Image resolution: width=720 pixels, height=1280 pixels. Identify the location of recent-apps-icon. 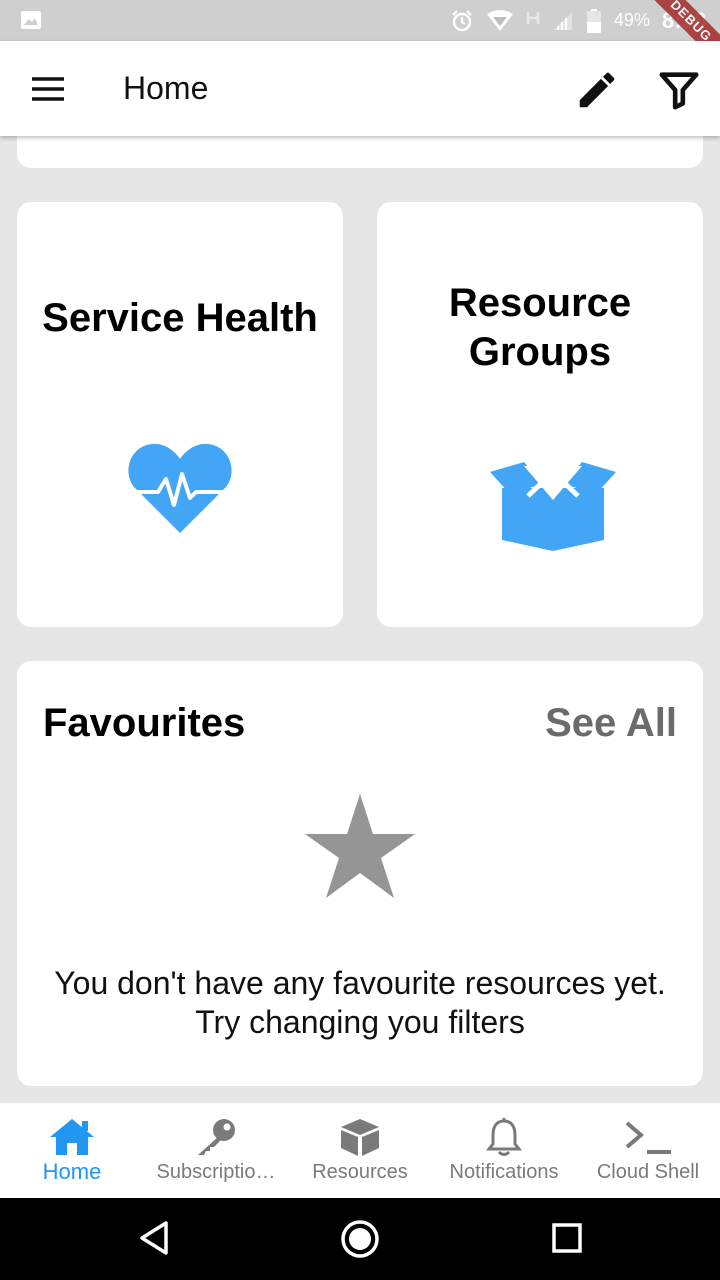
(567, 1238).